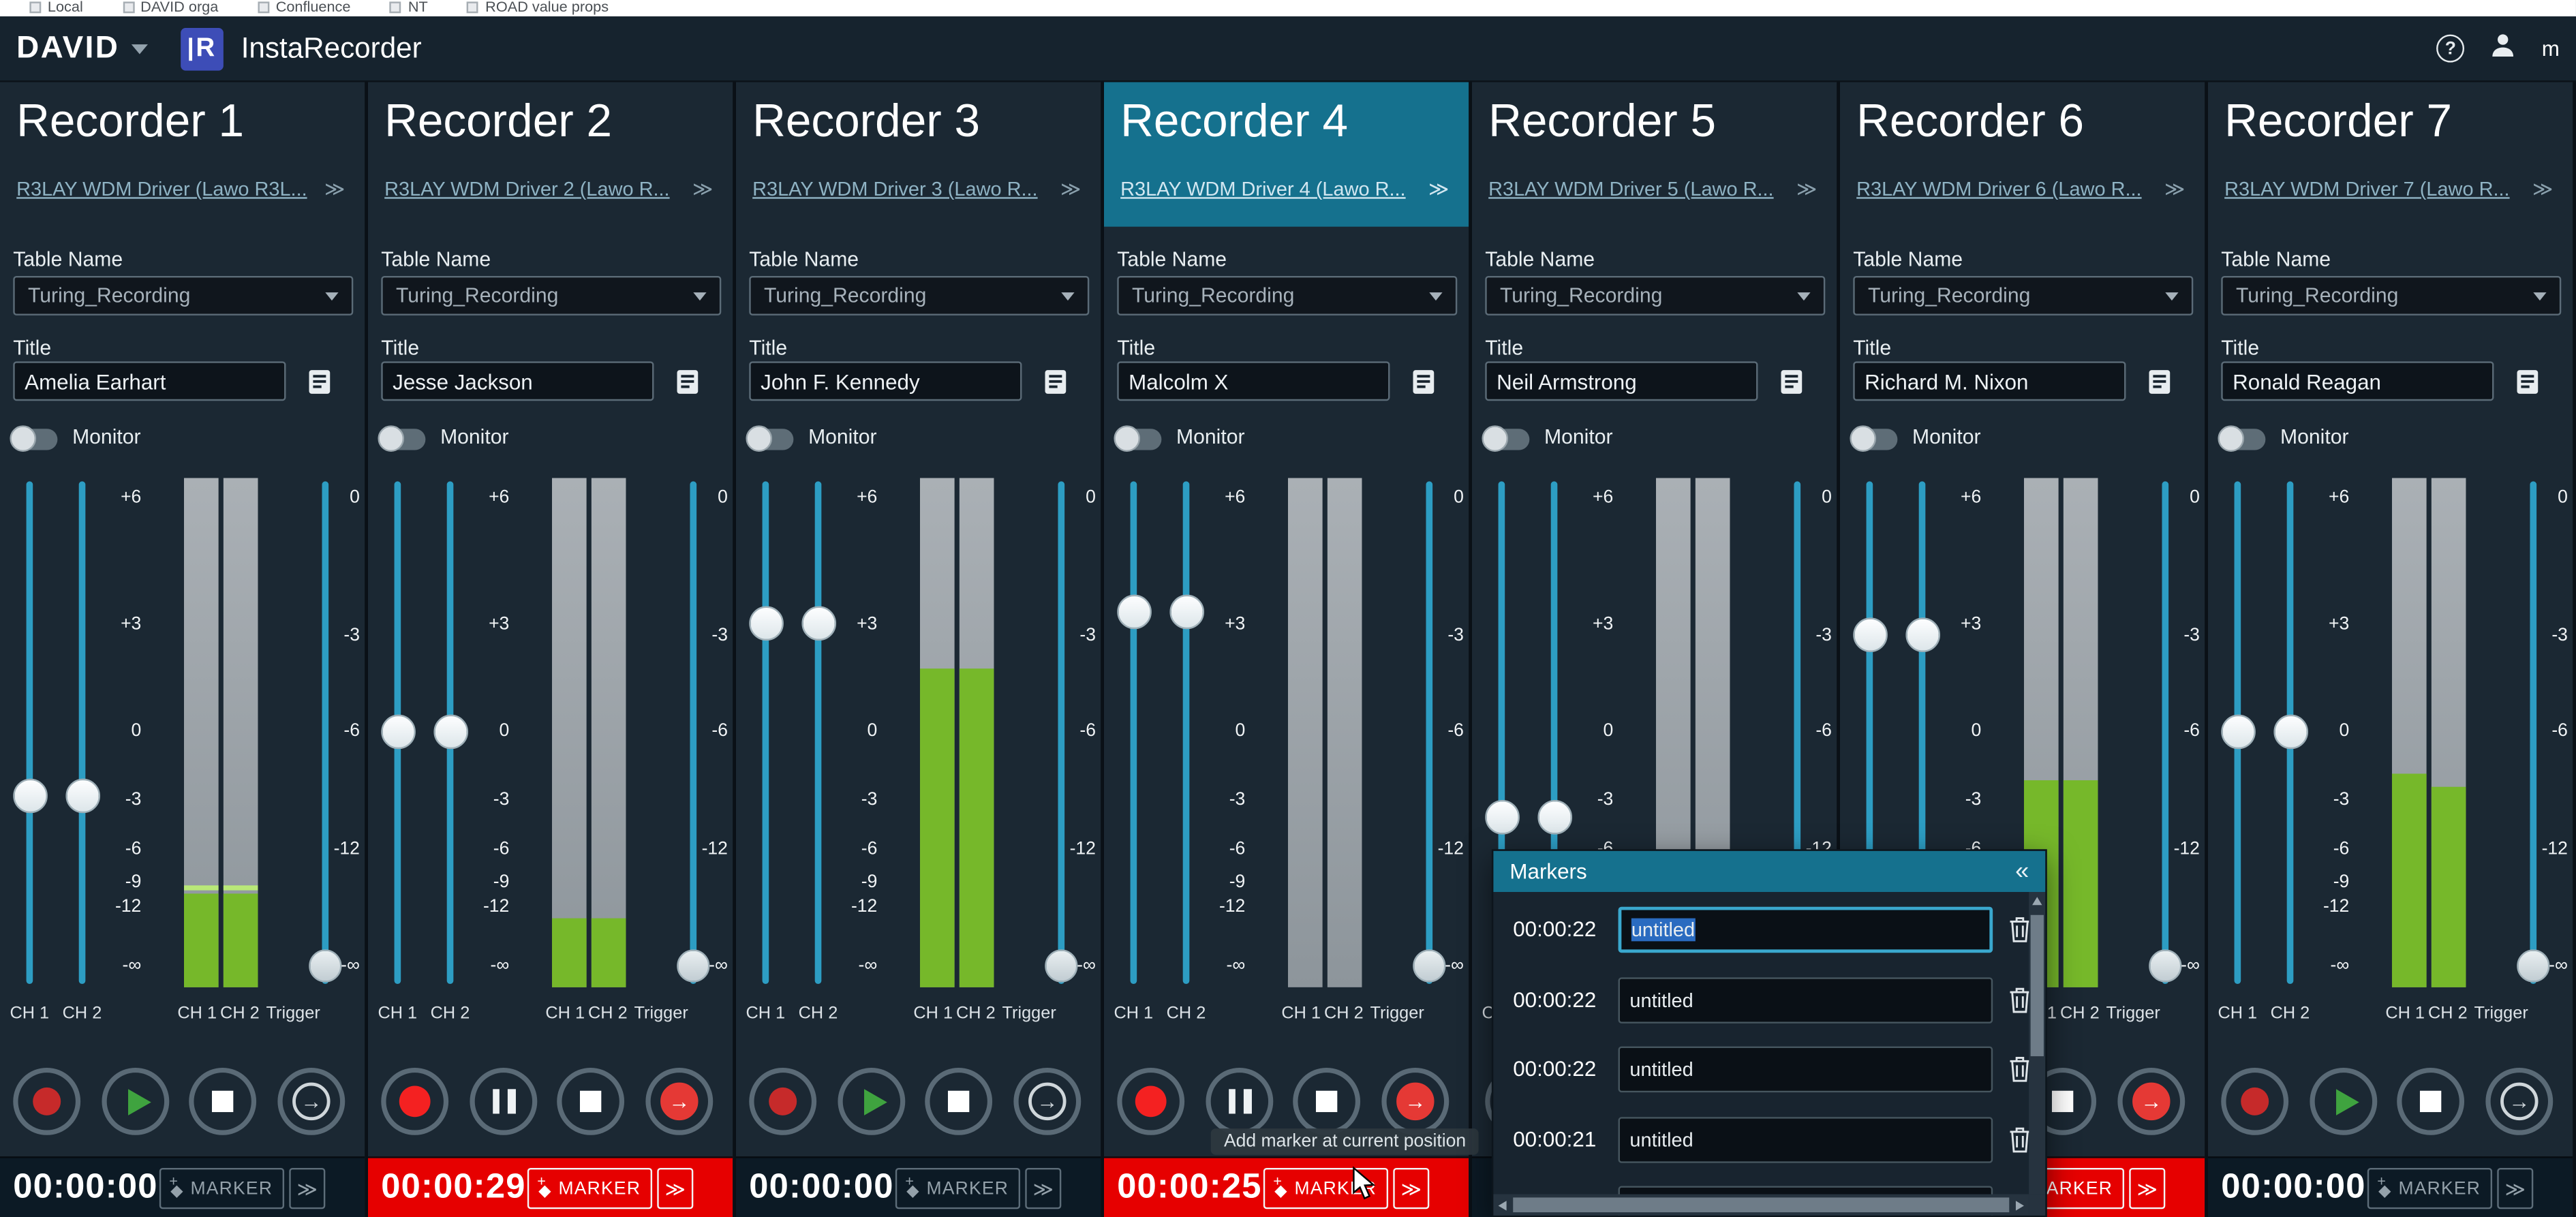 This screenshot has width=2576, height=1217. Describe the element at coordinates (409, 7) in the screenshot. I see `bookmark-item: NT` at that location.